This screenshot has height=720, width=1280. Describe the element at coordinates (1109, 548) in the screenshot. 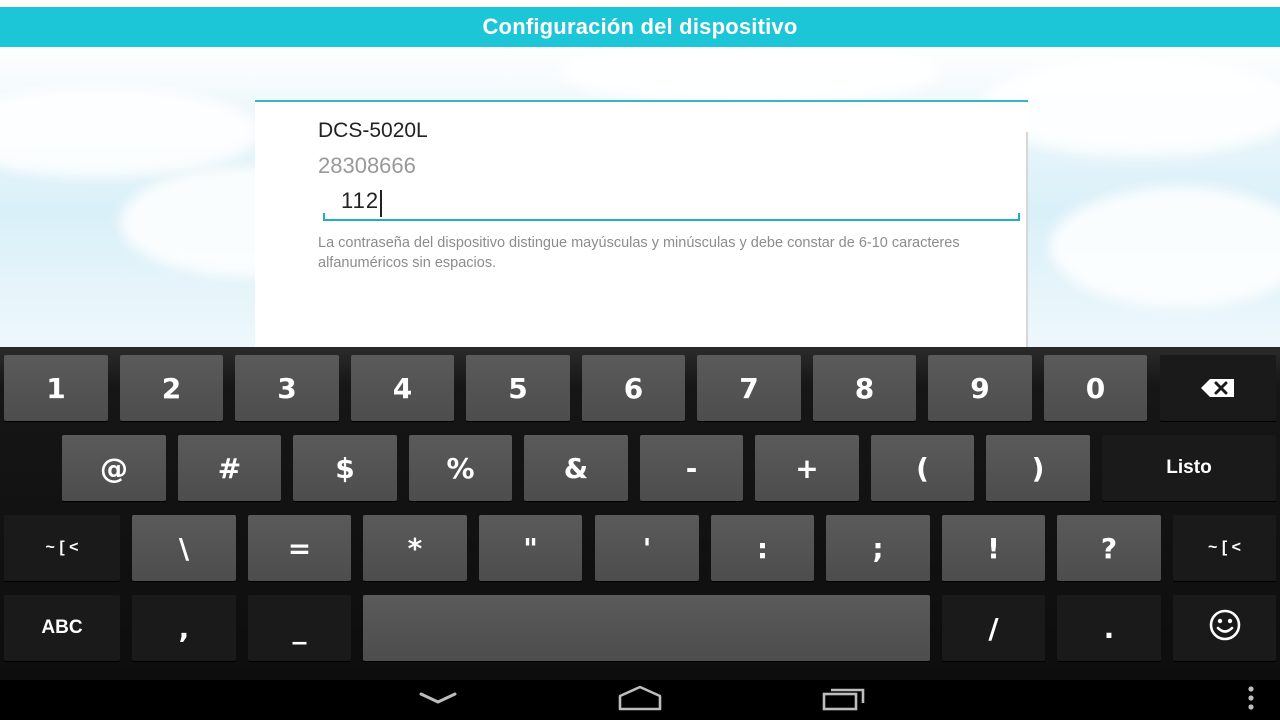

I see `key-question: ?` at that location.